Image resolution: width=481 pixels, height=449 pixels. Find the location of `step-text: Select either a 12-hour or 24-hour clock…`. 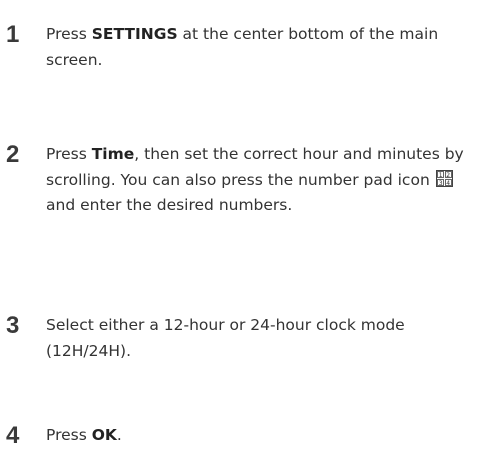

step-text: Select either a 12-hour or 24-hour clock… is located at coordinates (225, 338).